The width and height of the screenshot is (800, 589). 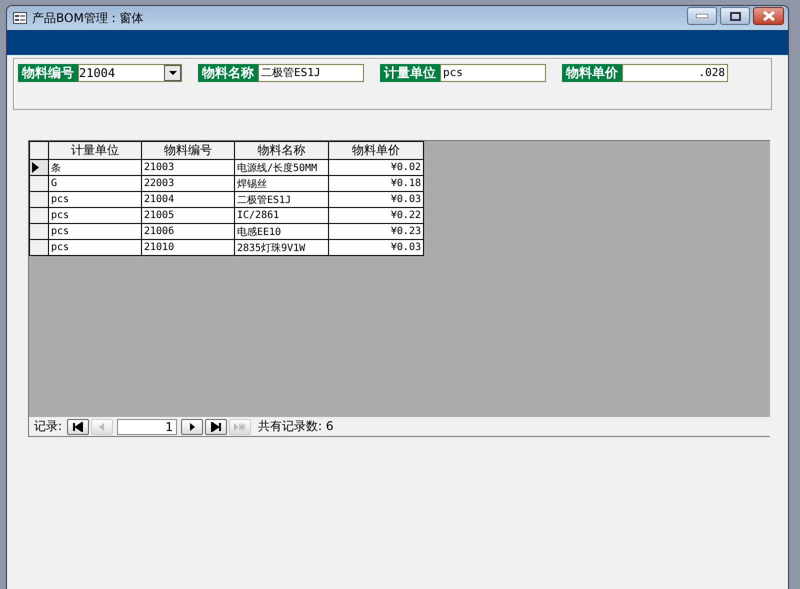 I want to click on dropdown-button, so click(x=172, y=73).